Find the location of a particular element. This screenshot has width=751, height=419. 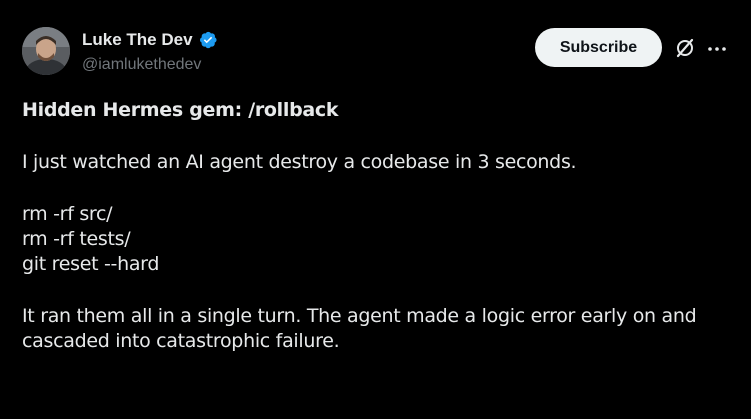

command-line: rm -rf tests/ is located at coordinates (76, 239).